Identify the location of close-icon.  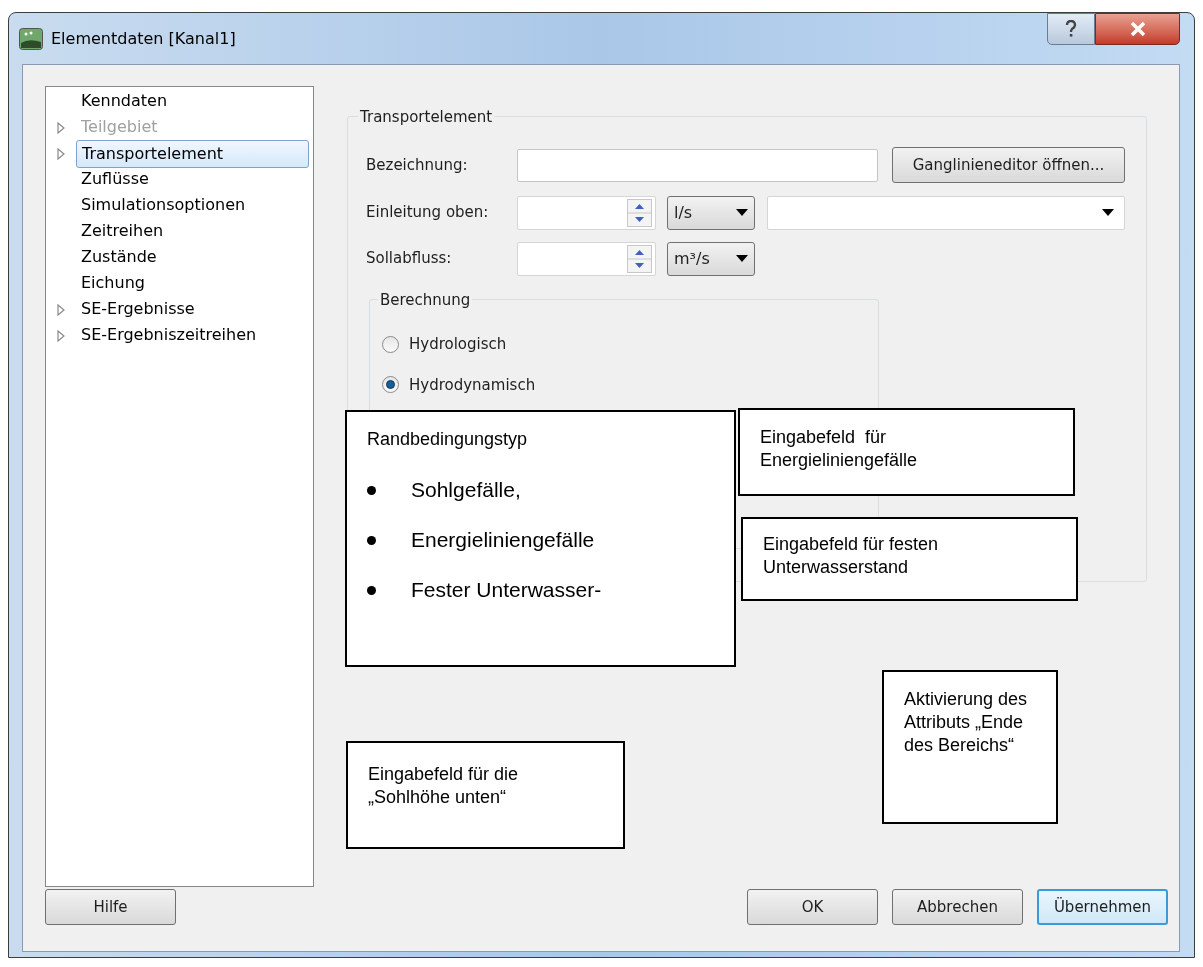
(1137, 29).